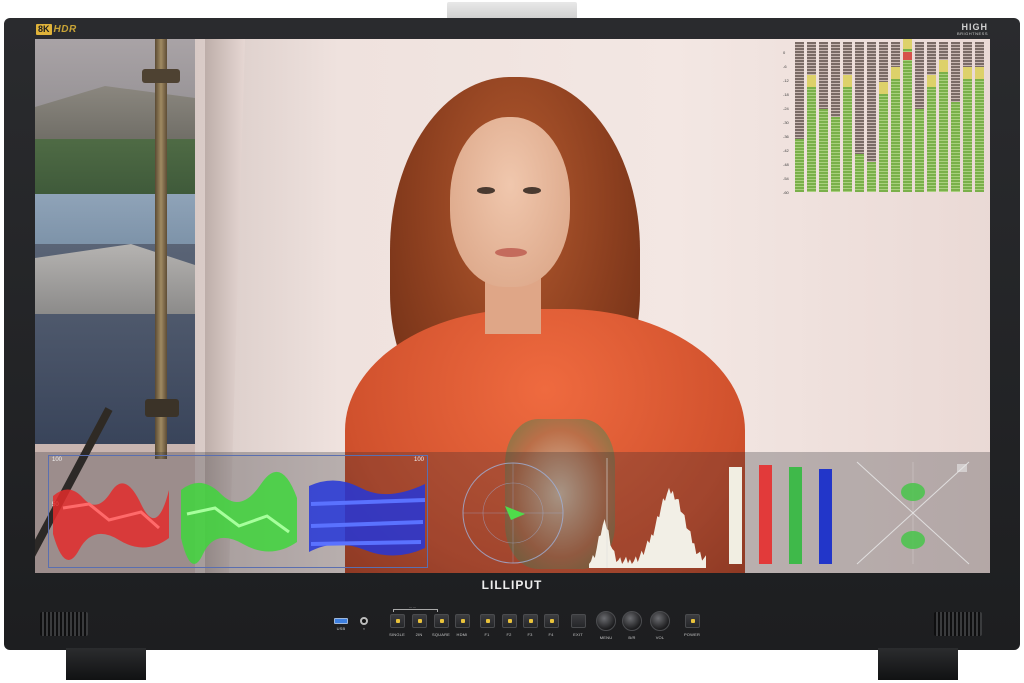 The height and width of the screenshot is (683, 1024). What do you see at coordinates (441, 634) in the screenshot?
I see `button-label: SQUARE` at bounding box center [441, 634].